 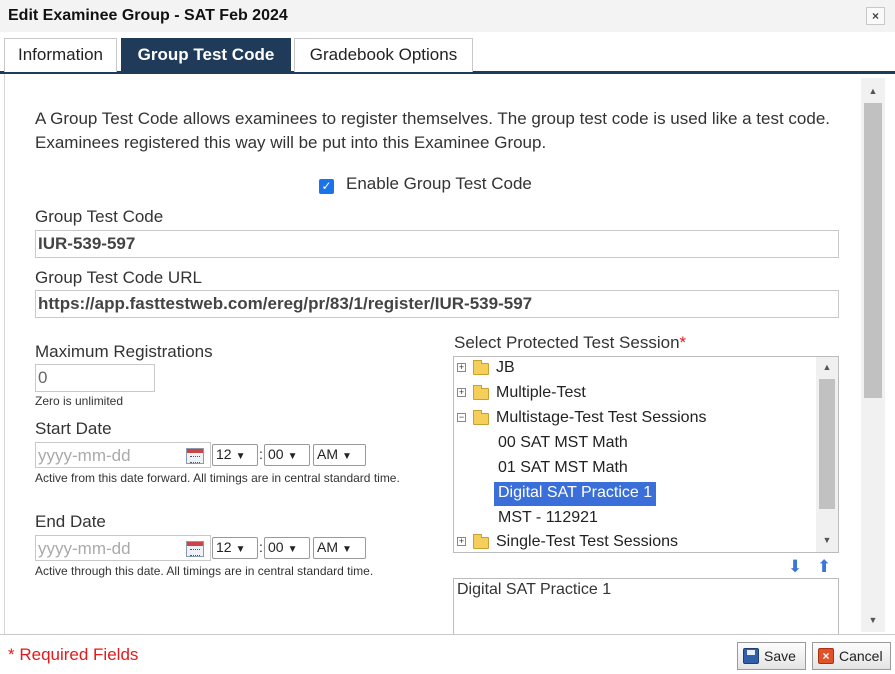 I want to click on close-icon: ×, so click(x=875, y=16).